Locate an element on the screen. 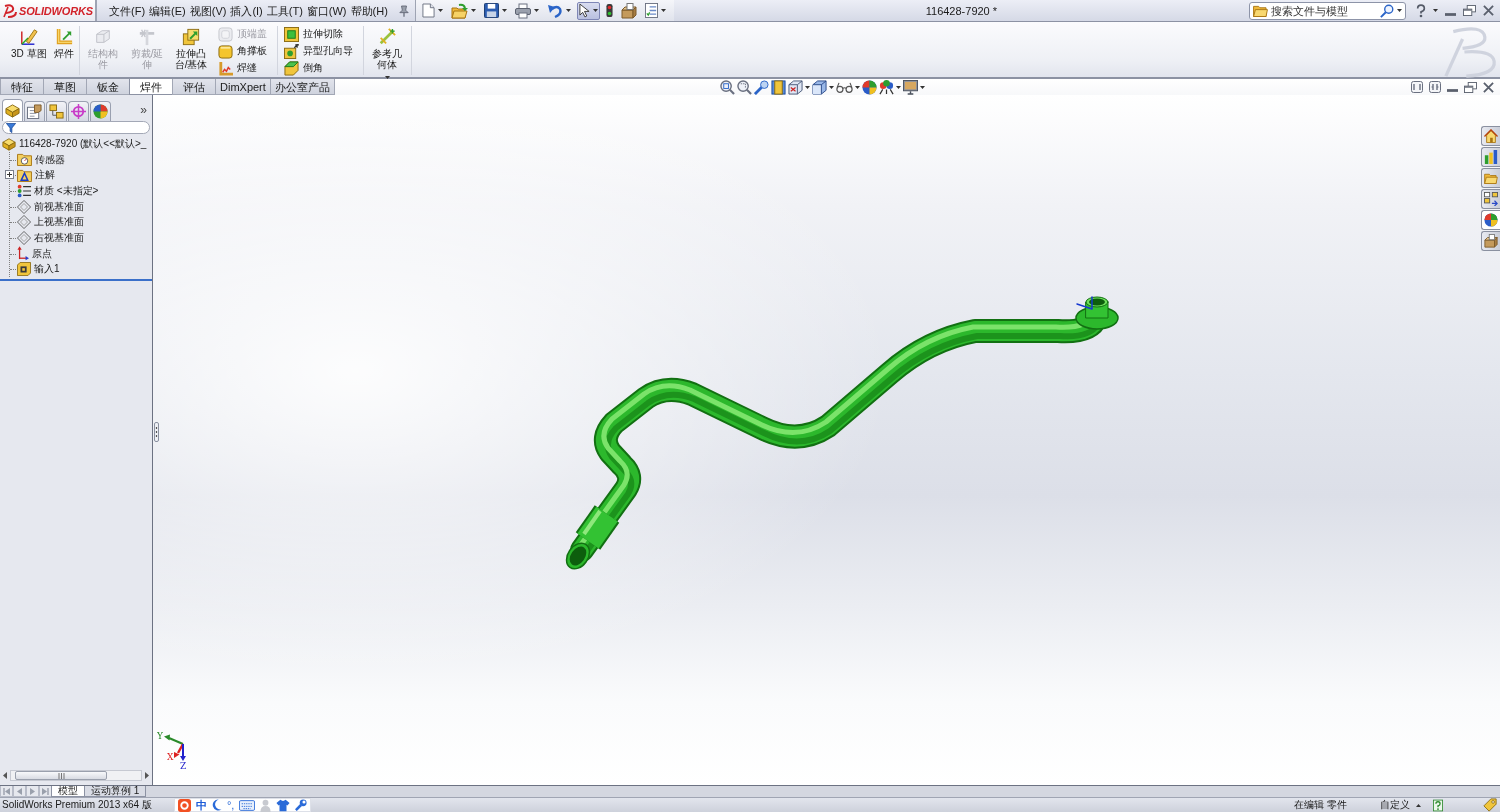 The width and height of the screenshot is (1500, 812). undo-arrow-icon is located at coordinates (554, 10).